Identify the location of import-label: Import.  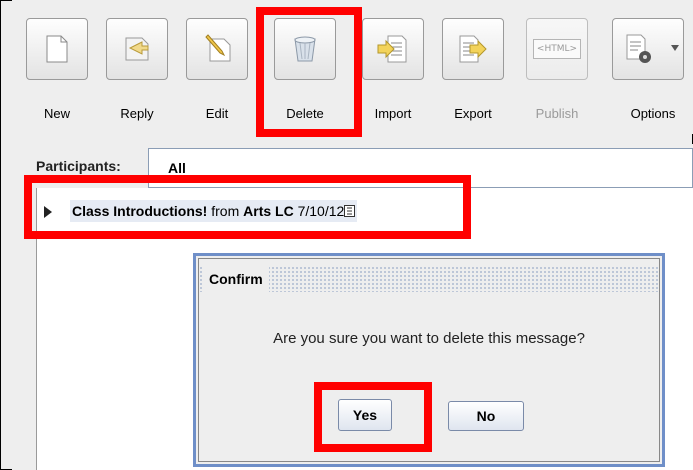
(393, 113).